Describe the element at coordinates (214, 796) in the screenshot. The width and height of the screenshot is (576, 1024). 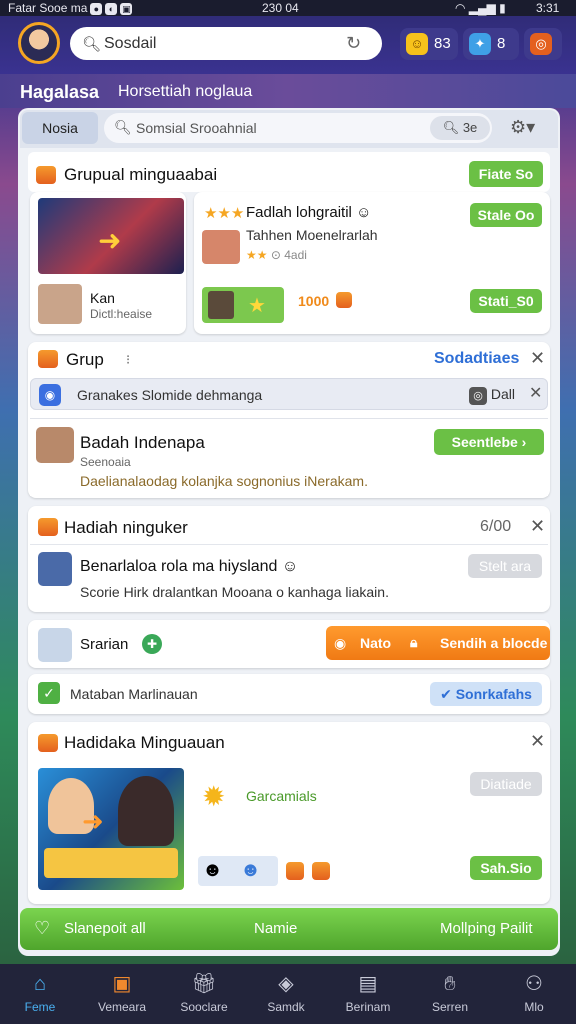
I see `badge-icon: ✹` at that location.